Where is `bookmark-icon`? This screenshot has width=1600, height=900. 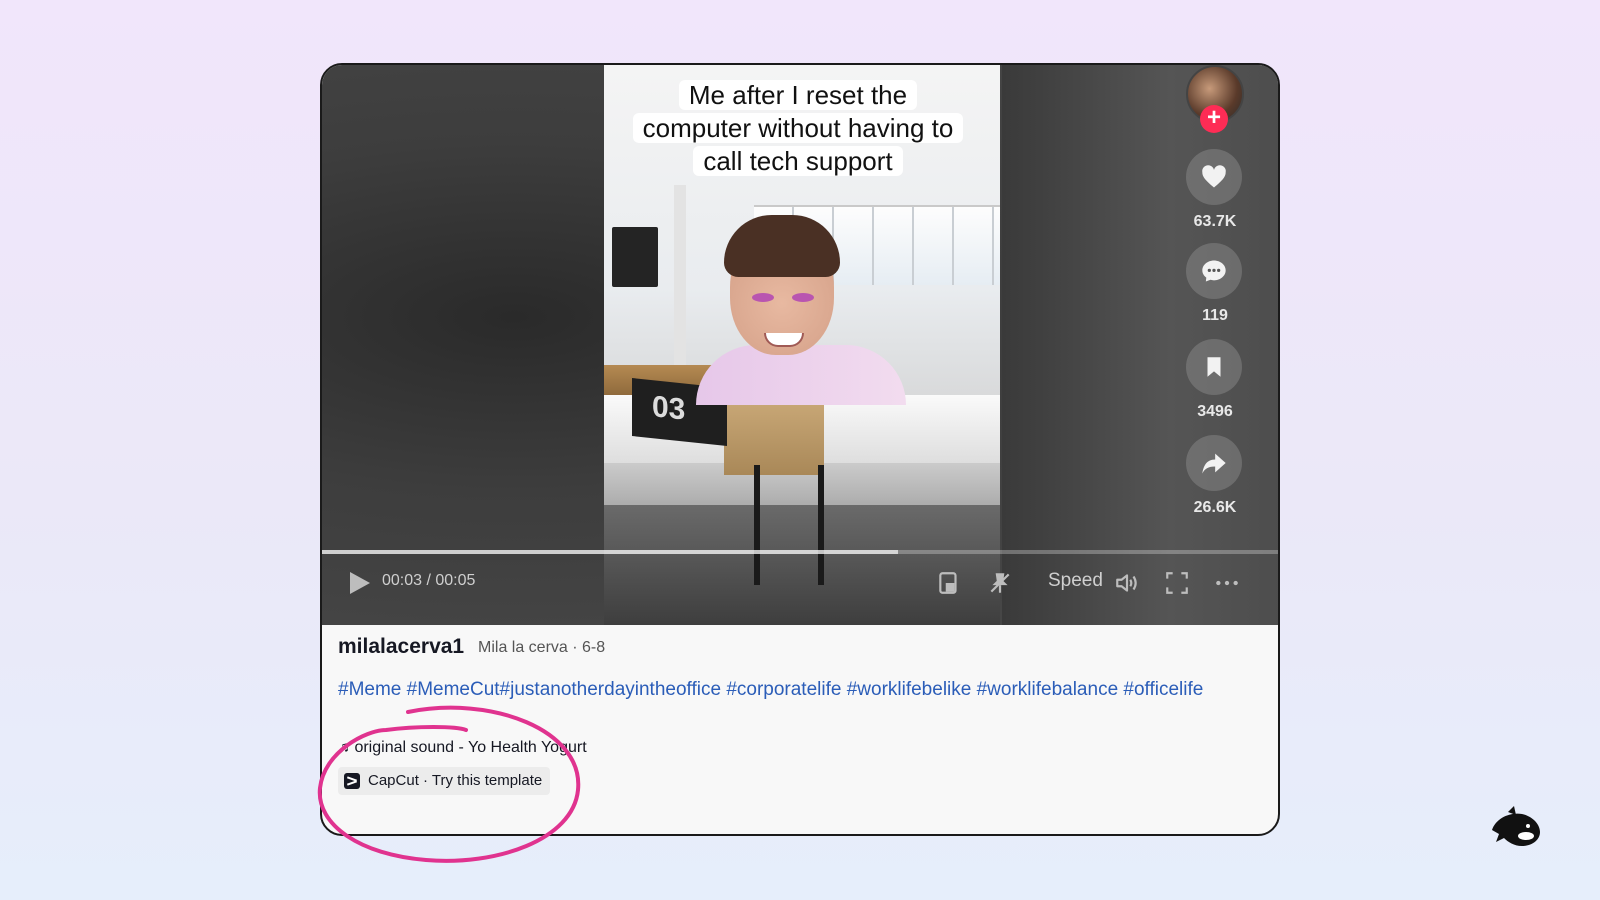 bookmark-icon is located at coordinates (1214, 367).